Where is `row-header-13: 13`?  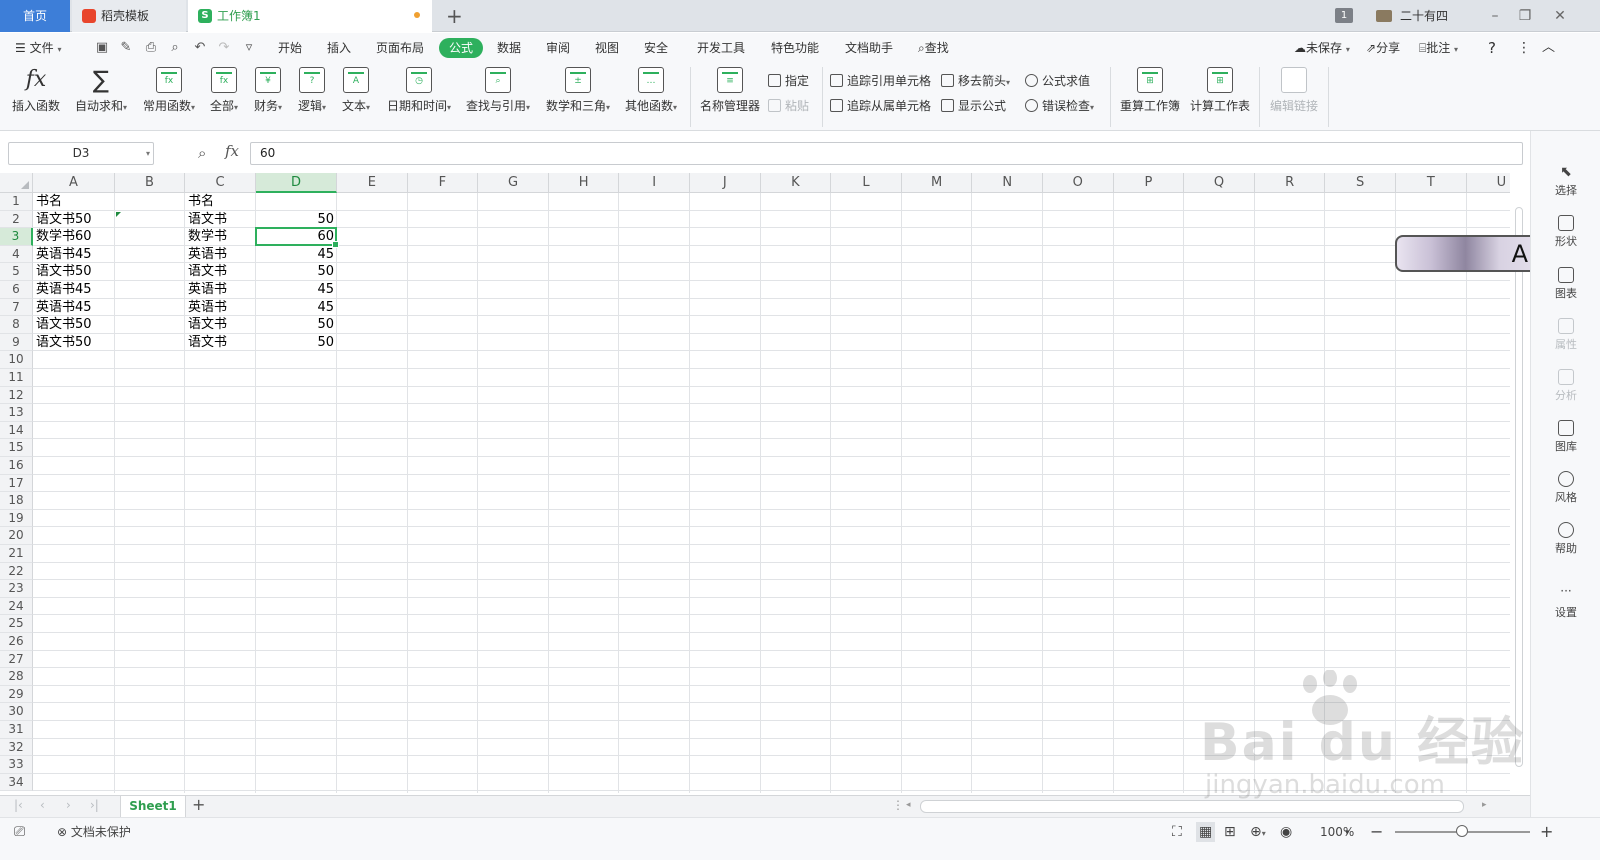 row-header-13: 13 is located at coordinates (16, 413).